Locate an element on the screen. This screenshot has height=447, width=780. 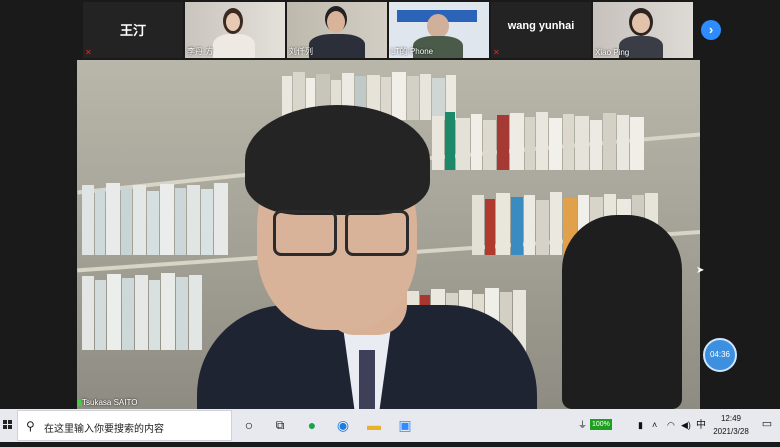
wifi-icon: ◠ is located at coordinates (671, 425).